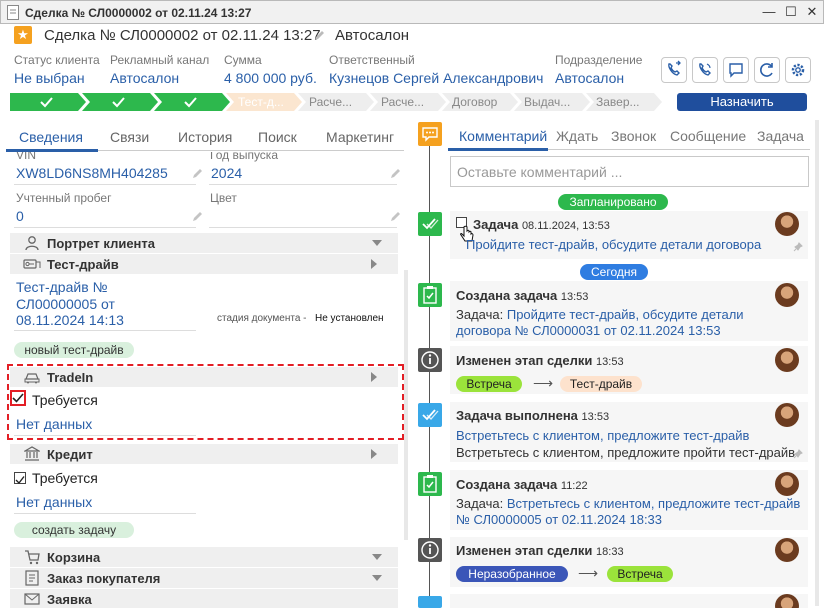  Describe the element at coordinates (540, 550) in the screenshot. I see `card-title: Изменен этап сделки 18:33` at that location.